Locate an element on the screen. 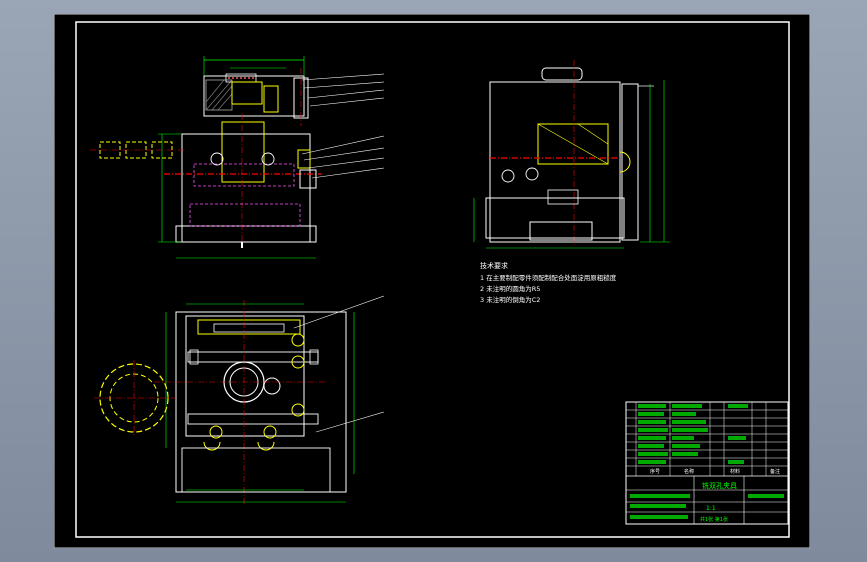 The width and height of the screenshot is (867, 562). leader-arrow-icon is located at coordinates (343, 126).